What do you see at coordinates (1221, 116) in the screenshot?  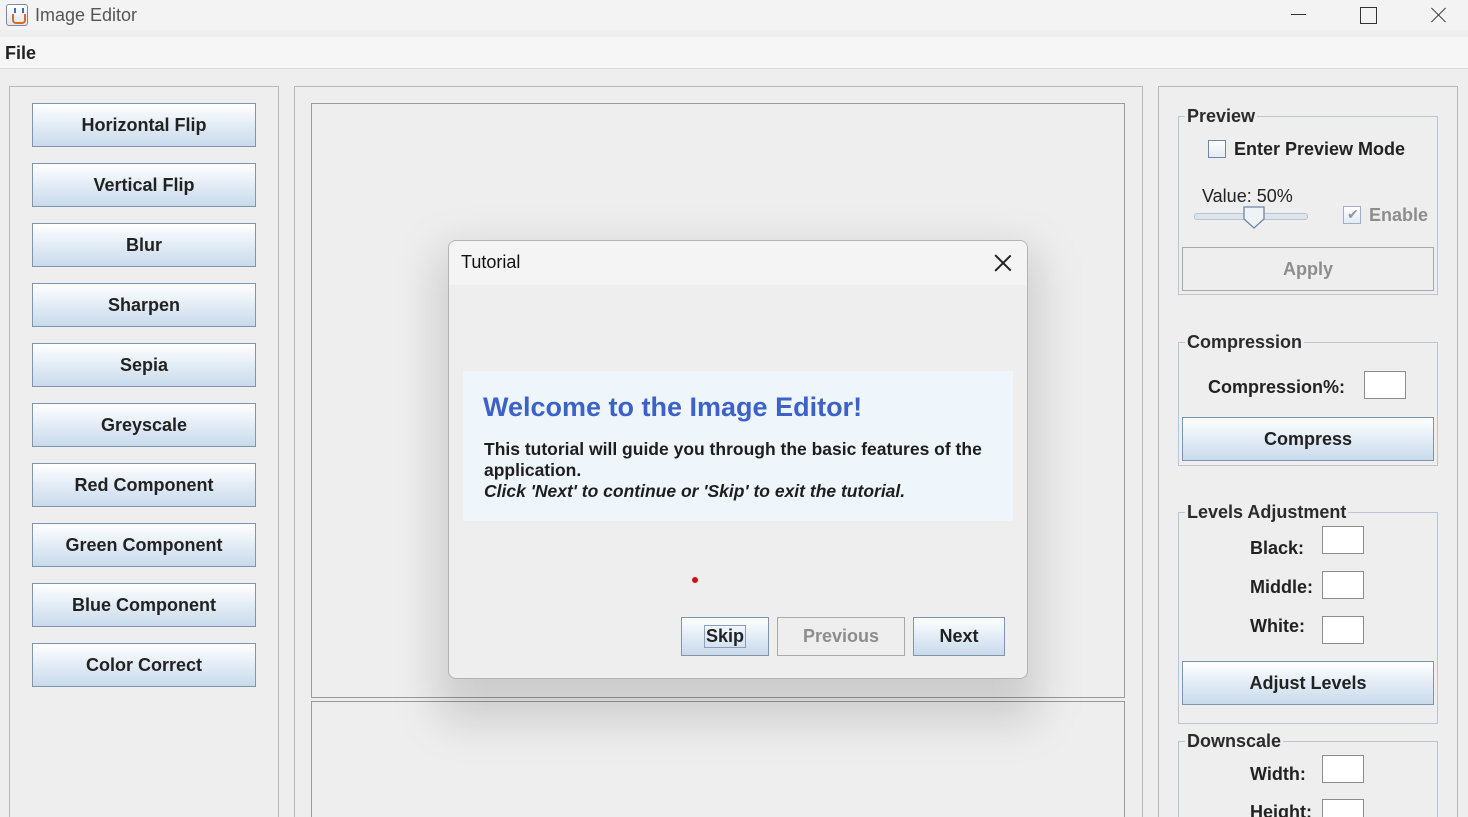 I see `preview-group-title: Preview` at bounding box center [1221, 116].